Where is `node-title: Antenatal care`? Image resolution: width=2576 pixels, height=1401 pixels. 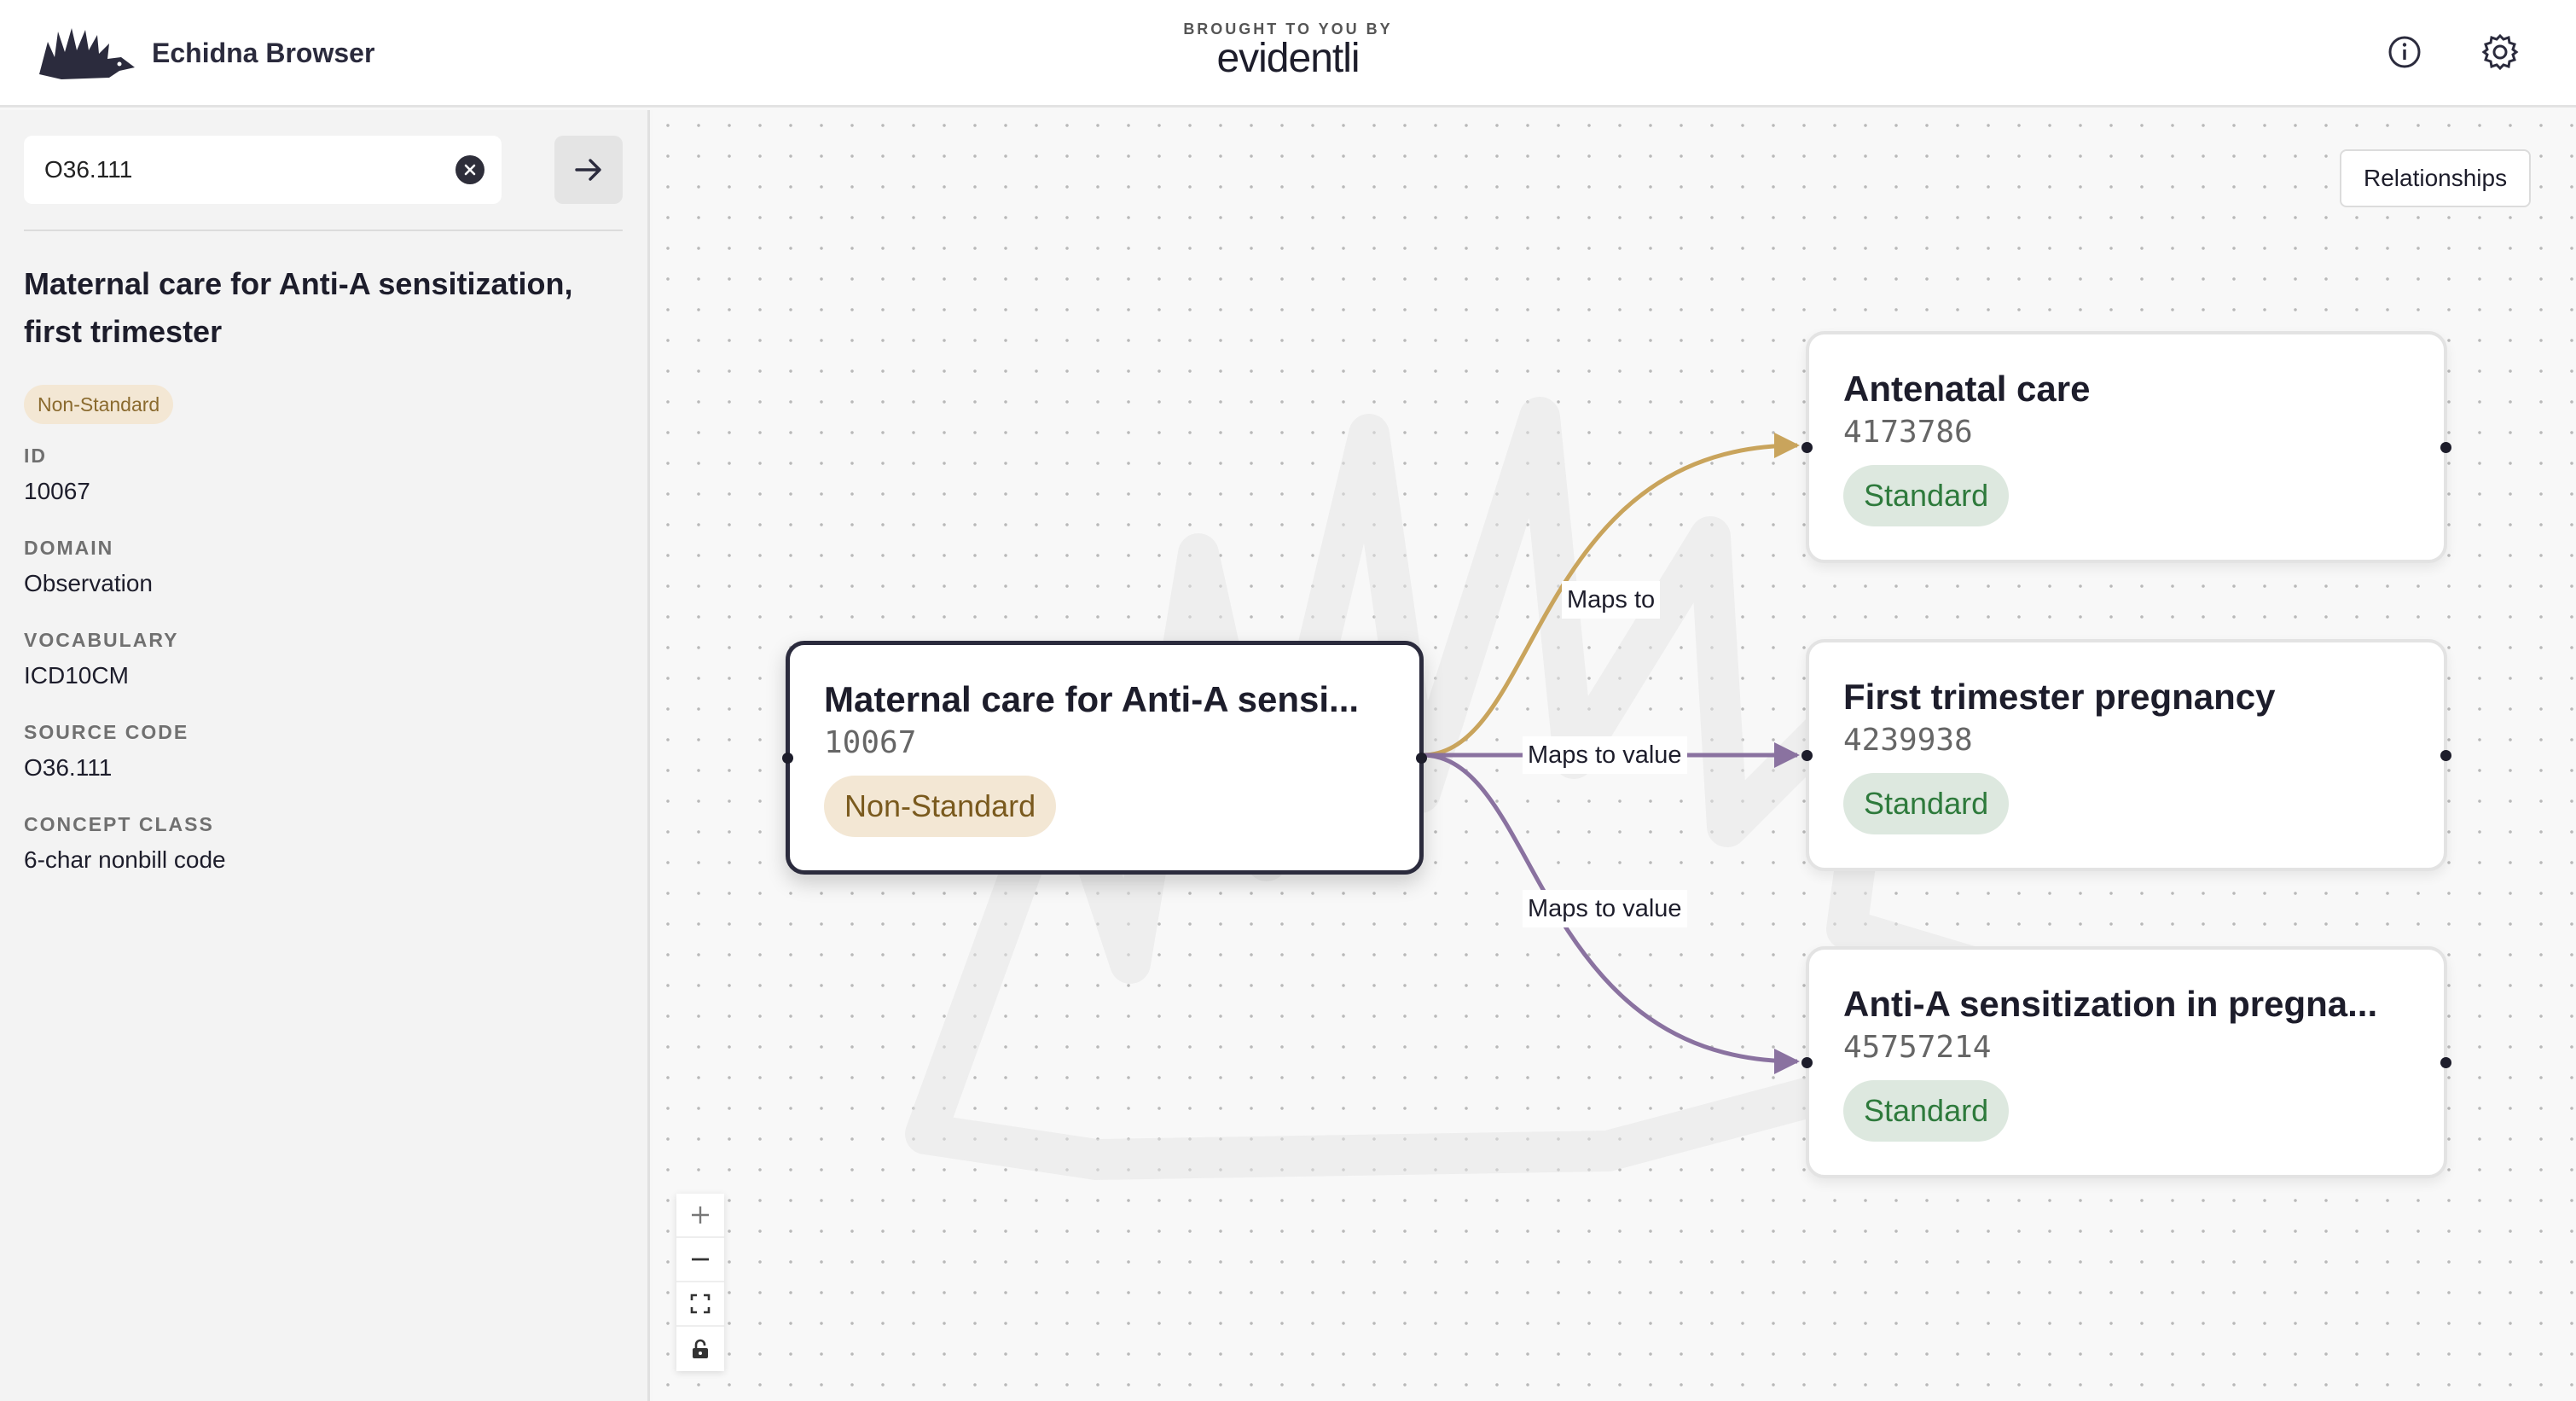
node-title: Antenatal care is located at coordinates (1967, 389).